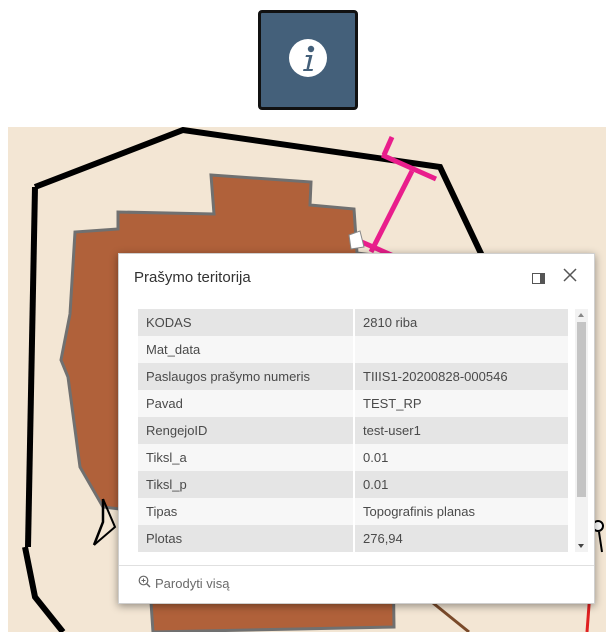 The width and height of the screenshot is (606, 632). Describe the element at coordinates (581, 315) in the screenshot. I see `scroll-up-arrow-icon` at that location.